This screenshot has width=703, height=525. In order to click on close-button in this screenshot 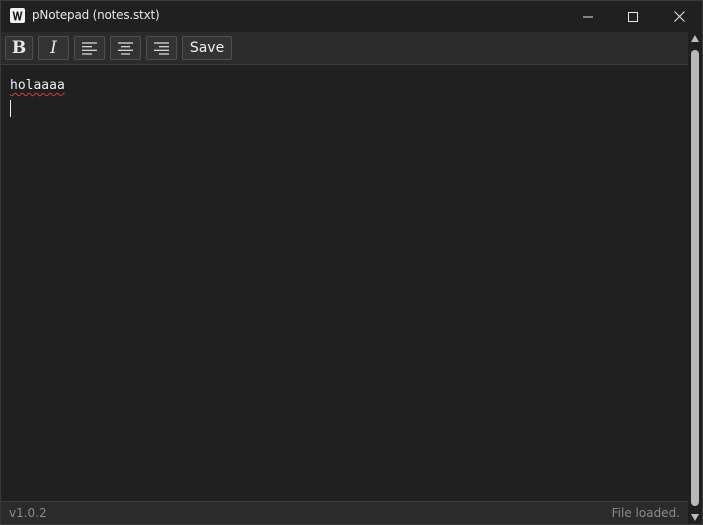, I will do `click(679, 16)`.